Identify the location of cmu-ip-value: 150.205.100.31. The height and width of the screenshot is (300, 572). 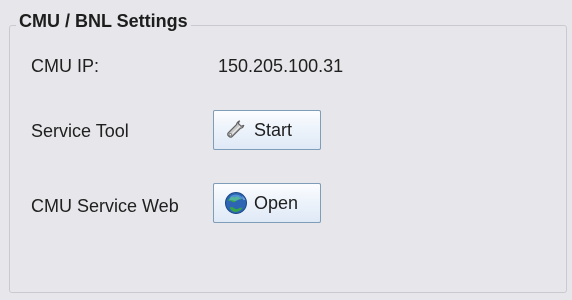
(281, 66).